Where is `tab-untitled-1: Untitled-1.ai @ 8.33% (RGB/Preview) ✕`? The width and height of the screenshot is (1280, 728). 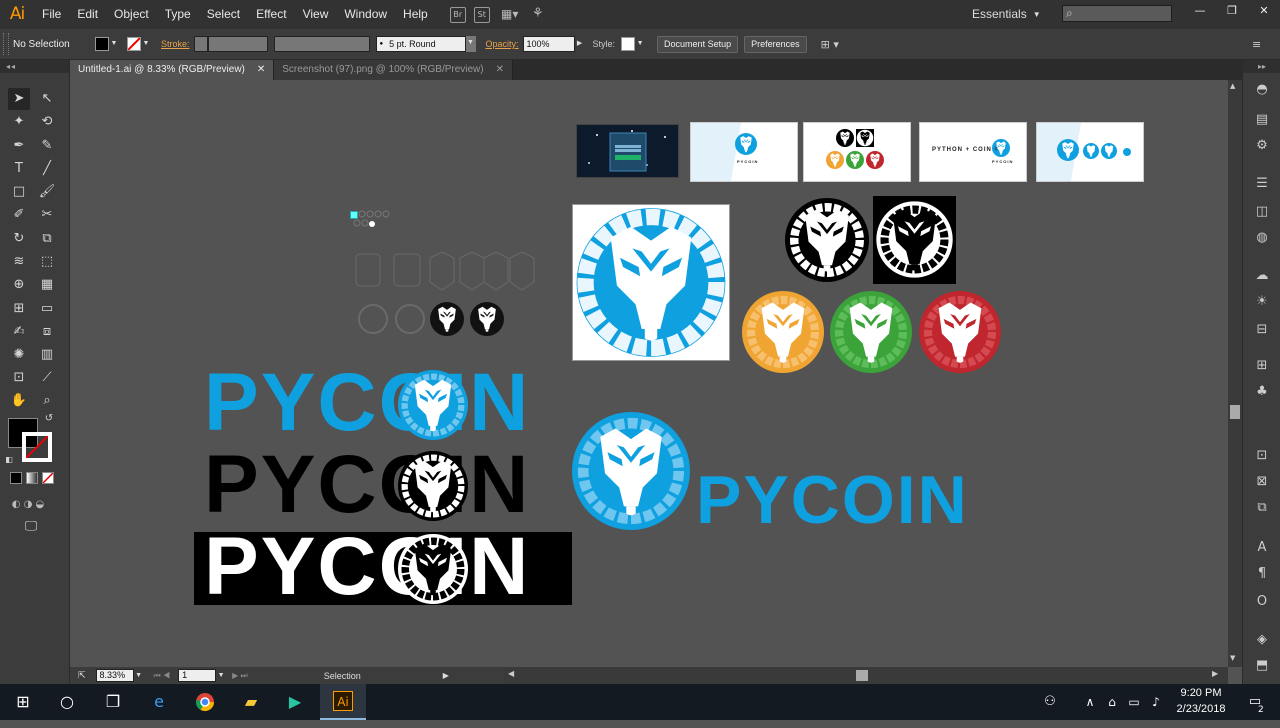
tab-untitled-1: Untitled-1.ai @ 8.33% (RGB/Preview) ✕ is located at coordinates (172, 70).